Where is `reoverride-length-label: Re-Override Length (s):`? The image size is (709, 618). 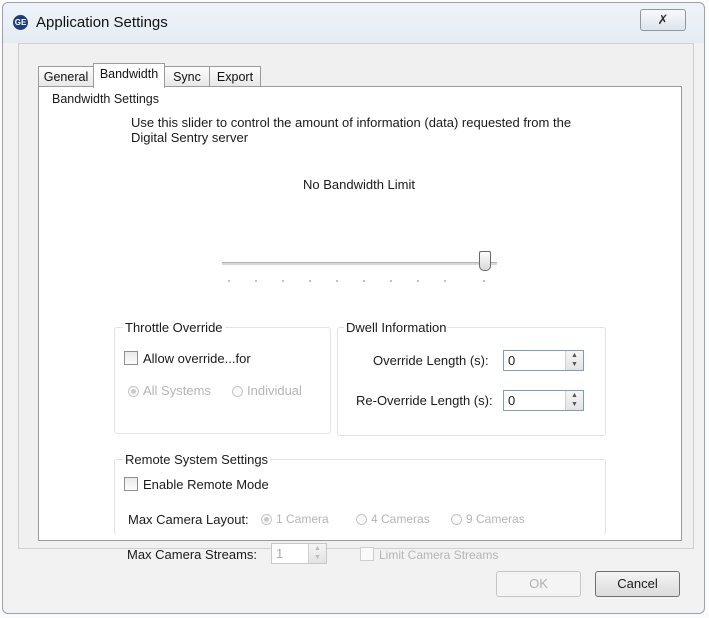 reoverride-length-label: Re-Override Length (s): is located at coordinates (424, 400).